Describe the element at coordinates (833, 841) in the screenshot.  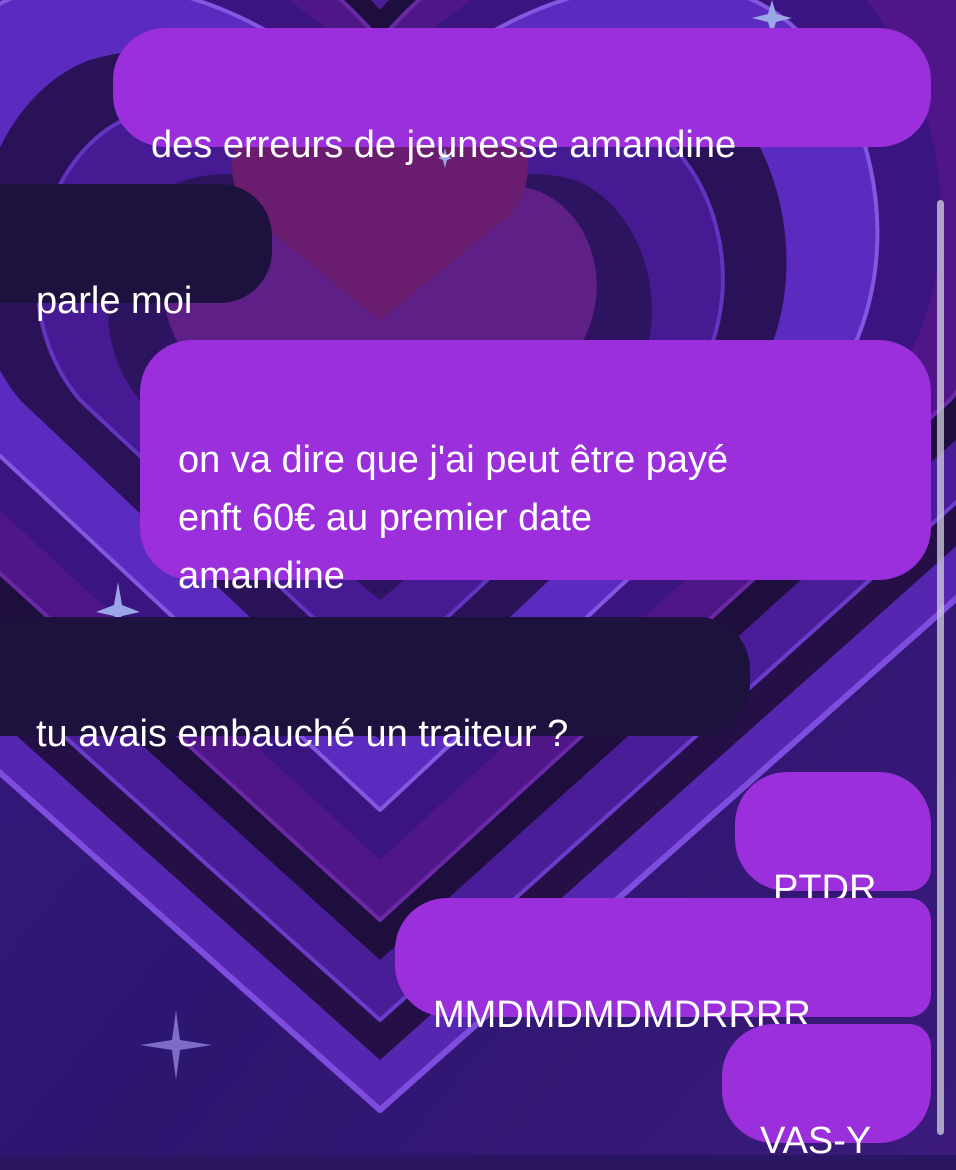
I see `message-bubble-sent: PTDR` at that location.